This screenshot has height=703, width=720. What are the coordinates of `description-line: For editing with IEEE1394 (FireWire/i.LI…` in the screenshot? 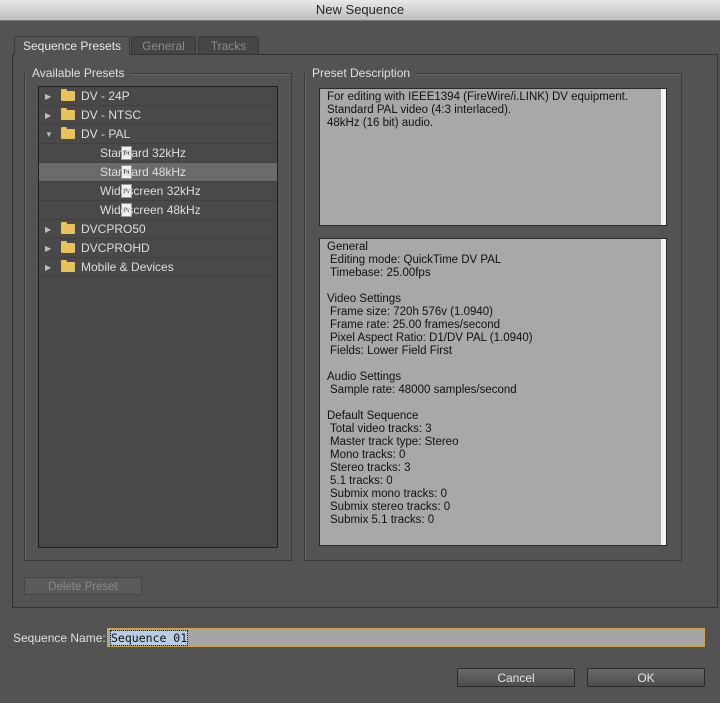 It's located at (478, 97).